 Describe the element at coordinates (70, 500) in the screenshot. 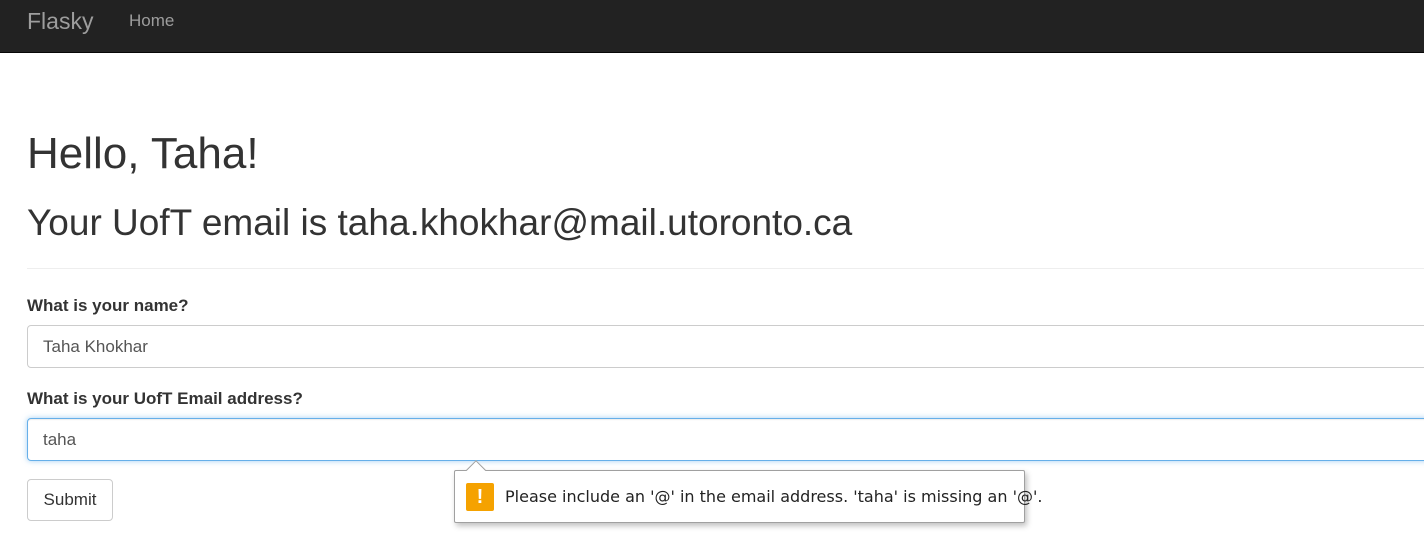

I see `submit-button: Submit` at that location.